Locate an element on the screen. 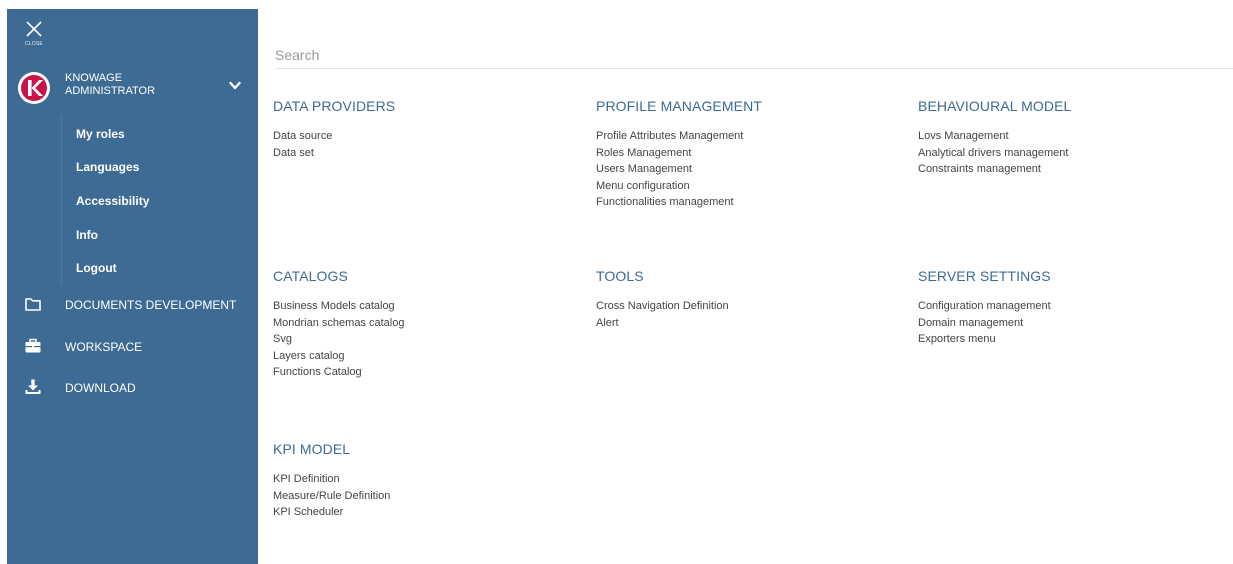 The image size is (1233, 564). section-title: KPI MODEL is located at coordinates (312, 449).